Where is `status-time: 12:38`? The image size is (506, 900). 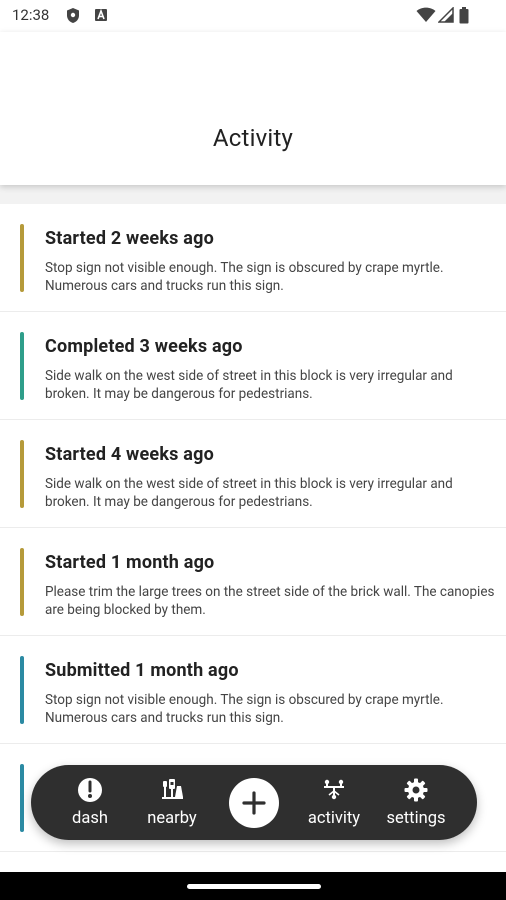
status-time: 12:38 is located at coordinates (31, 15).